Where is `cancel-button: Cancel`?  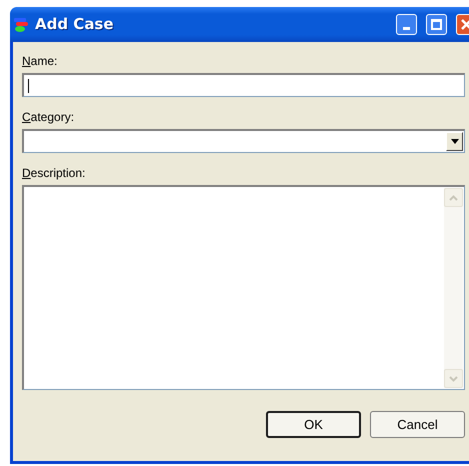 cancel-button: Cancel is located at coordinates (417, 424).